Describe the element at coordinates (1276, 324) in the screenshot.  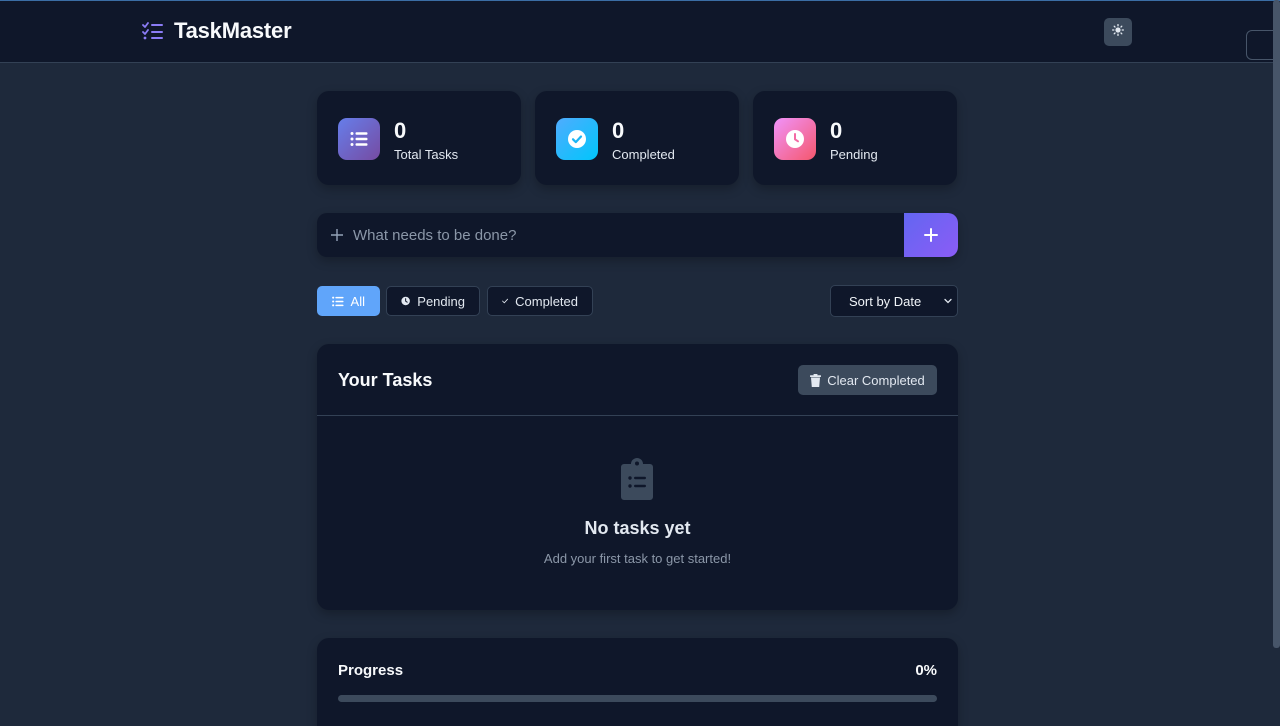
I see `scrollbar` at that location.